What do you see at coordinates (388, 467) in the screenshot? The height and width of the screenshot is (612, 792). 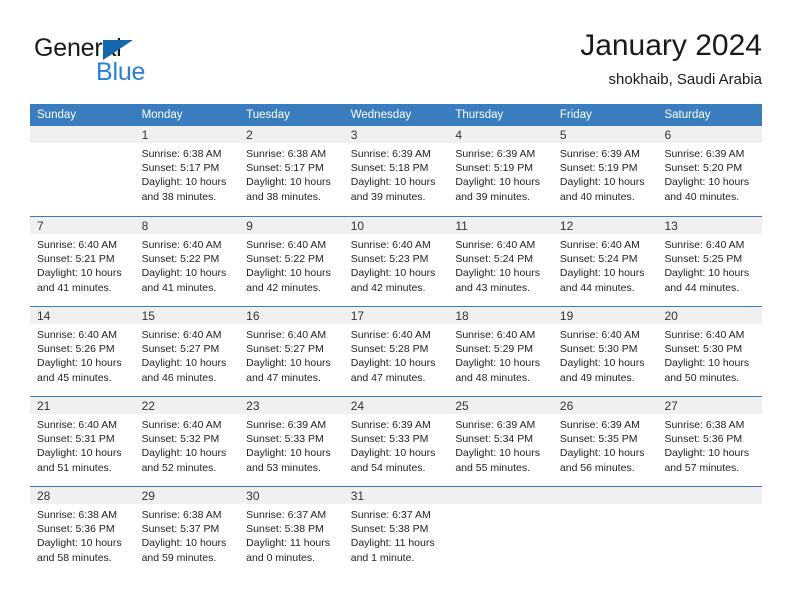 I see `daylight-text-line2: and 54 minutes.` at bounding box center [388, 467].